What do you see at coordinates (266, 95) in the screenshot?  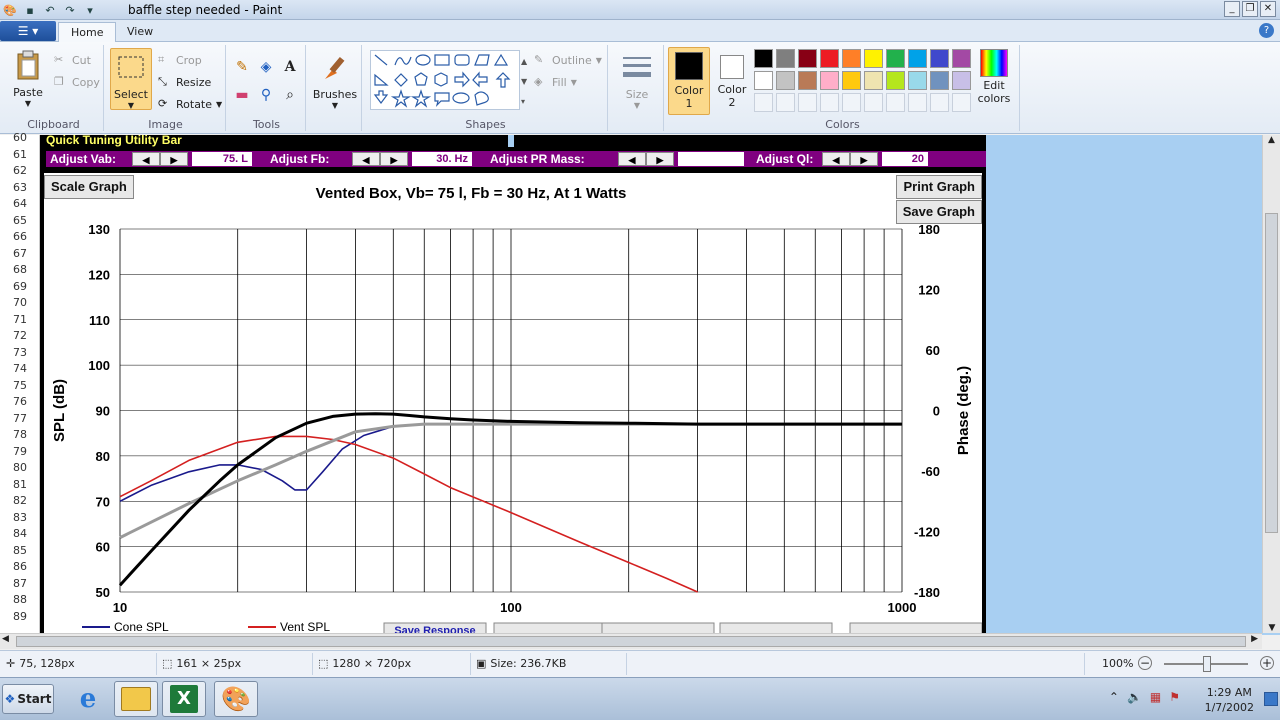 I see `color-picker-icon: ⚲` at bounding box center [266, 95].